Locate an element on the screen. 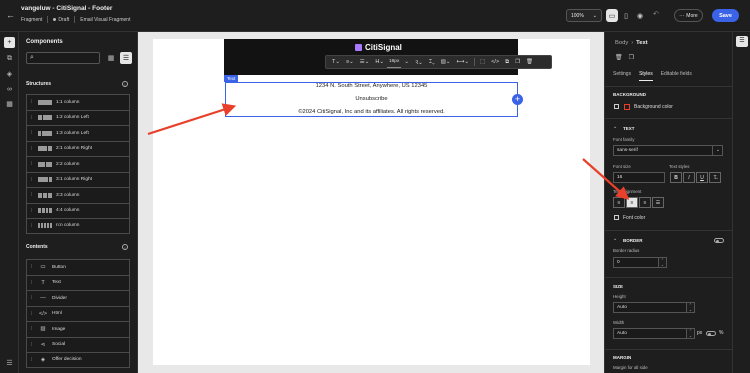 The image size is (750, 373). structure-item: ⁞ 1:3 column Left is located at coordinates (78, 133).